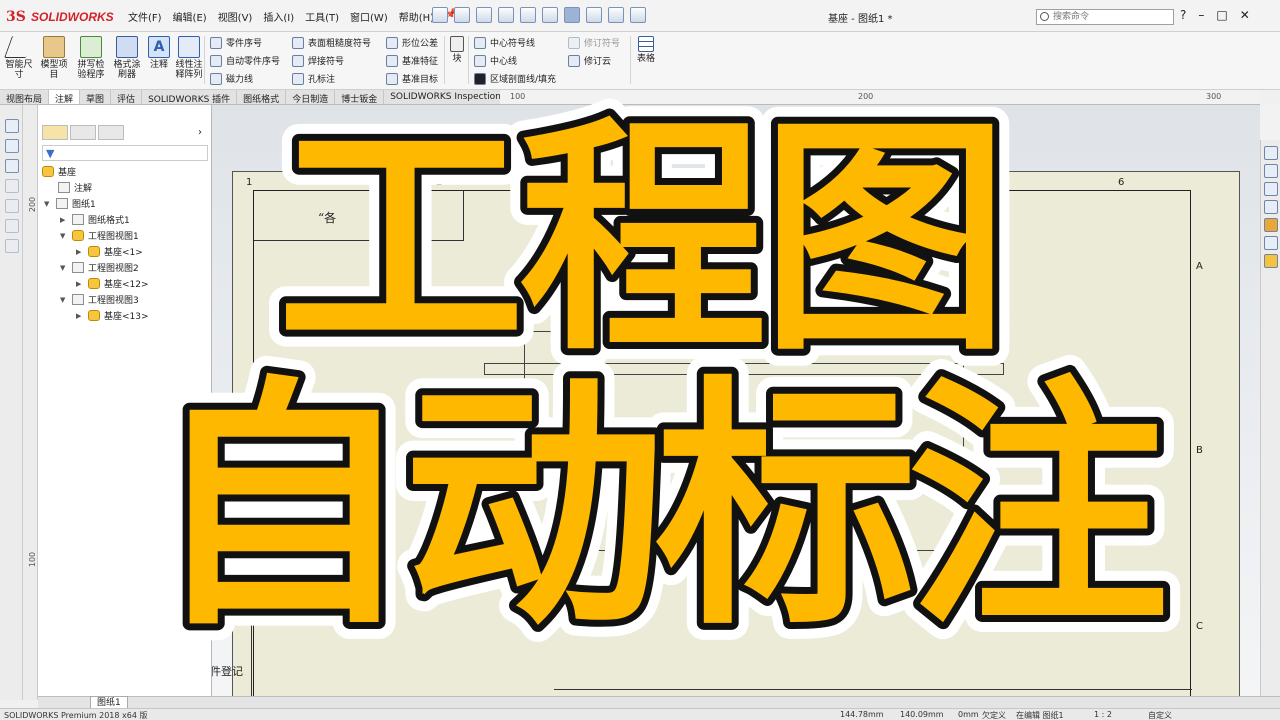  I want to click on area-hatch-icon, so click(480, 78).